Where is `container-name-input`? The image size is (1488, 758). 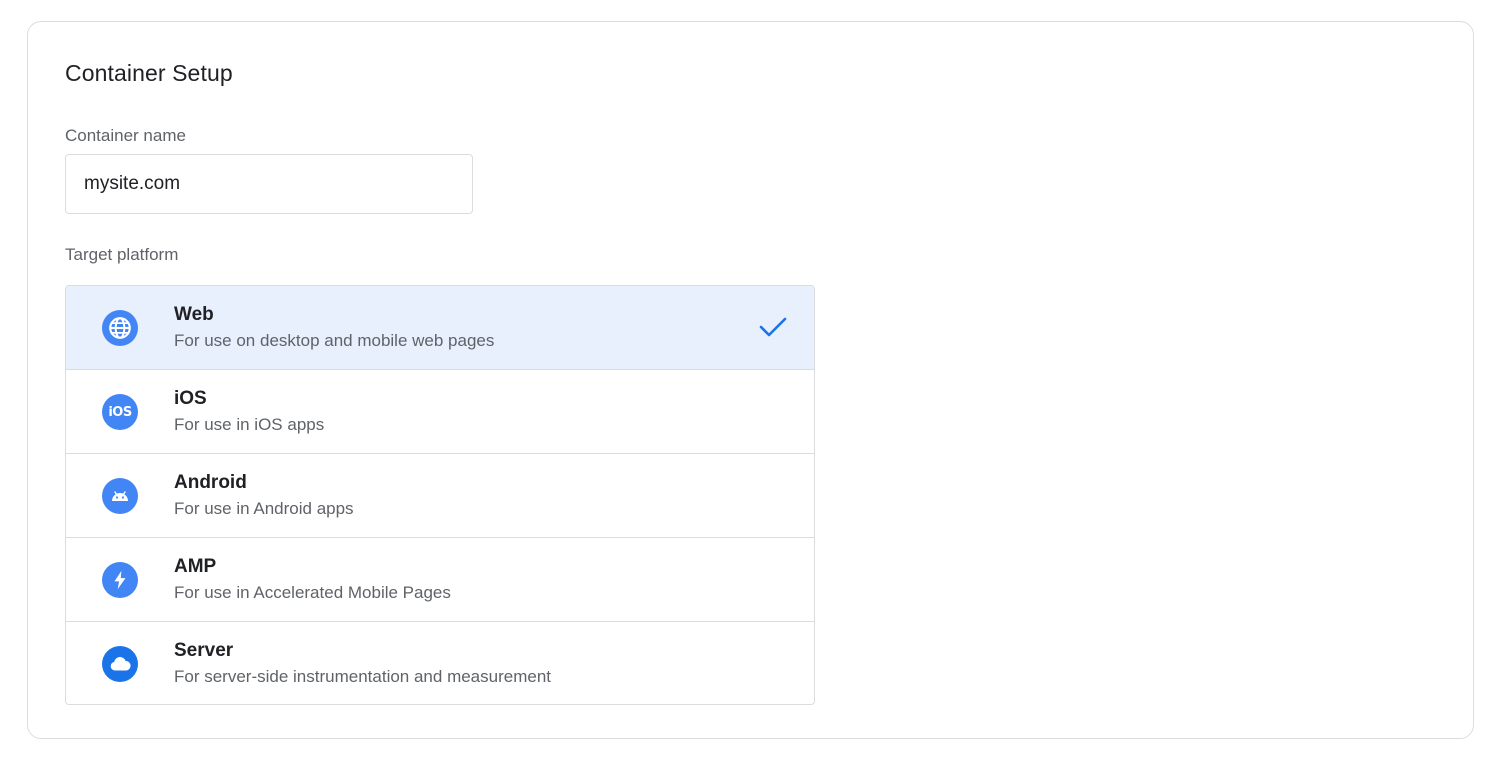
container-name-input is located at coordinates (269, 184).